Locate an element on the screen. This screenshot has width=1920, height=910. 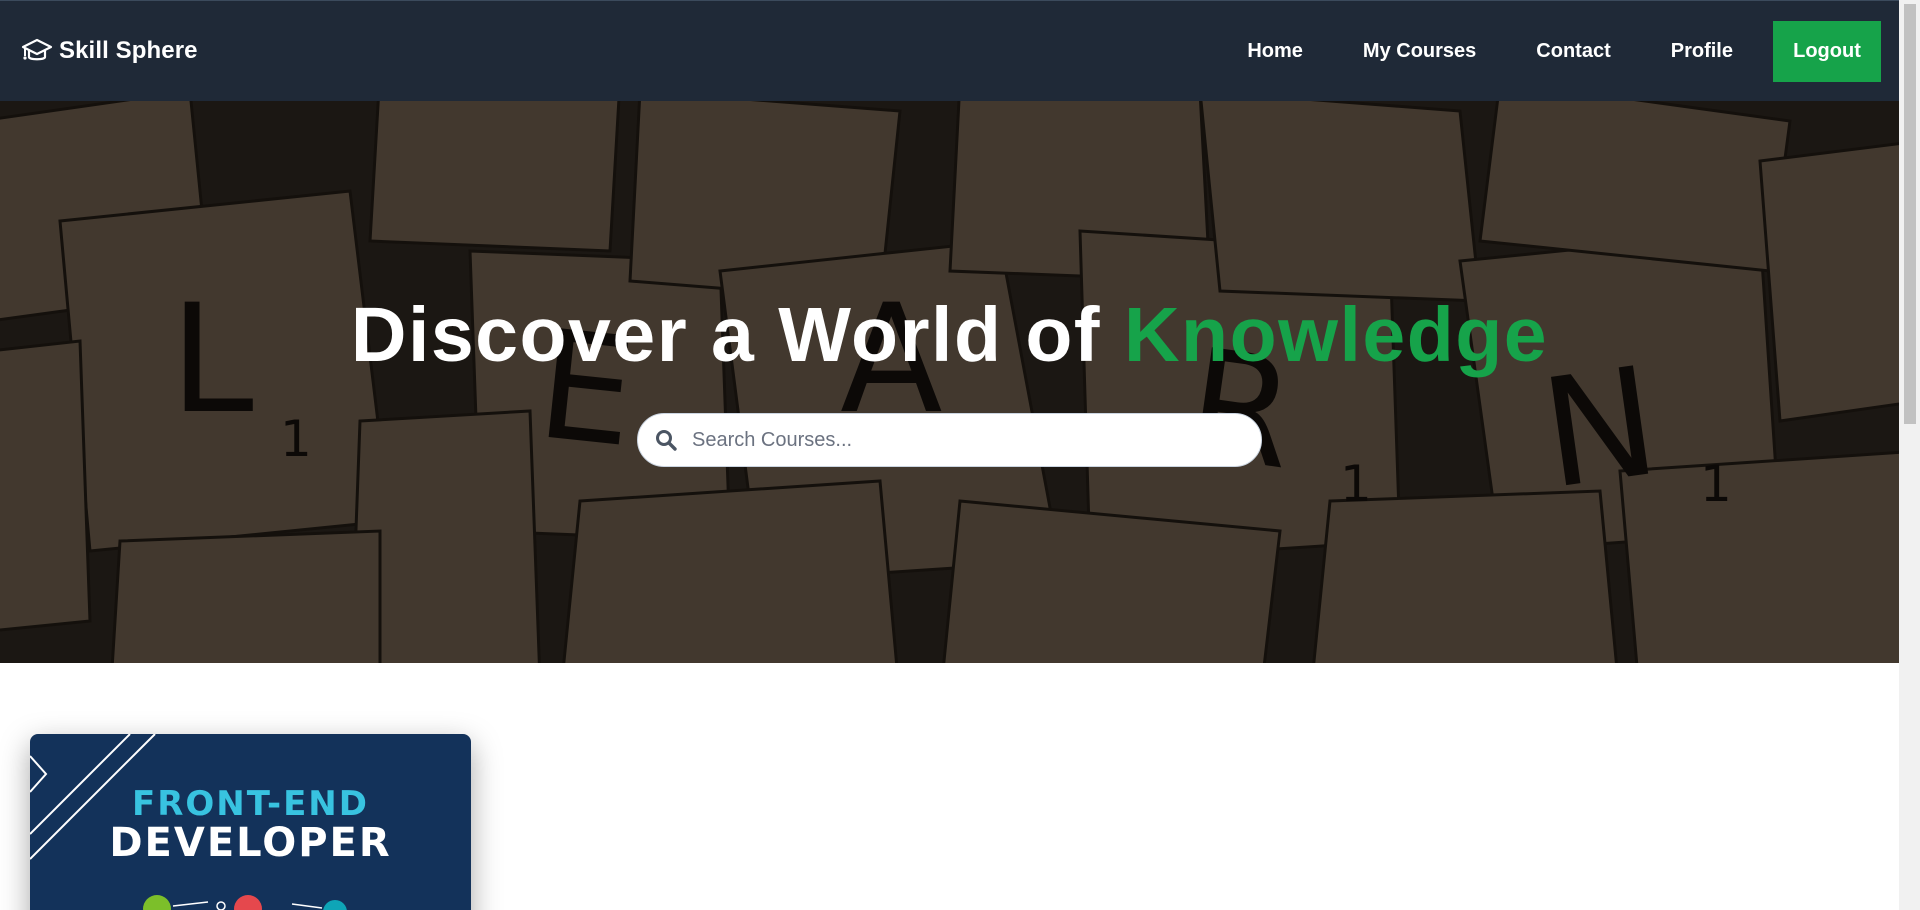
brand-name: Skill Sphere is located at coordinates (128, 50).